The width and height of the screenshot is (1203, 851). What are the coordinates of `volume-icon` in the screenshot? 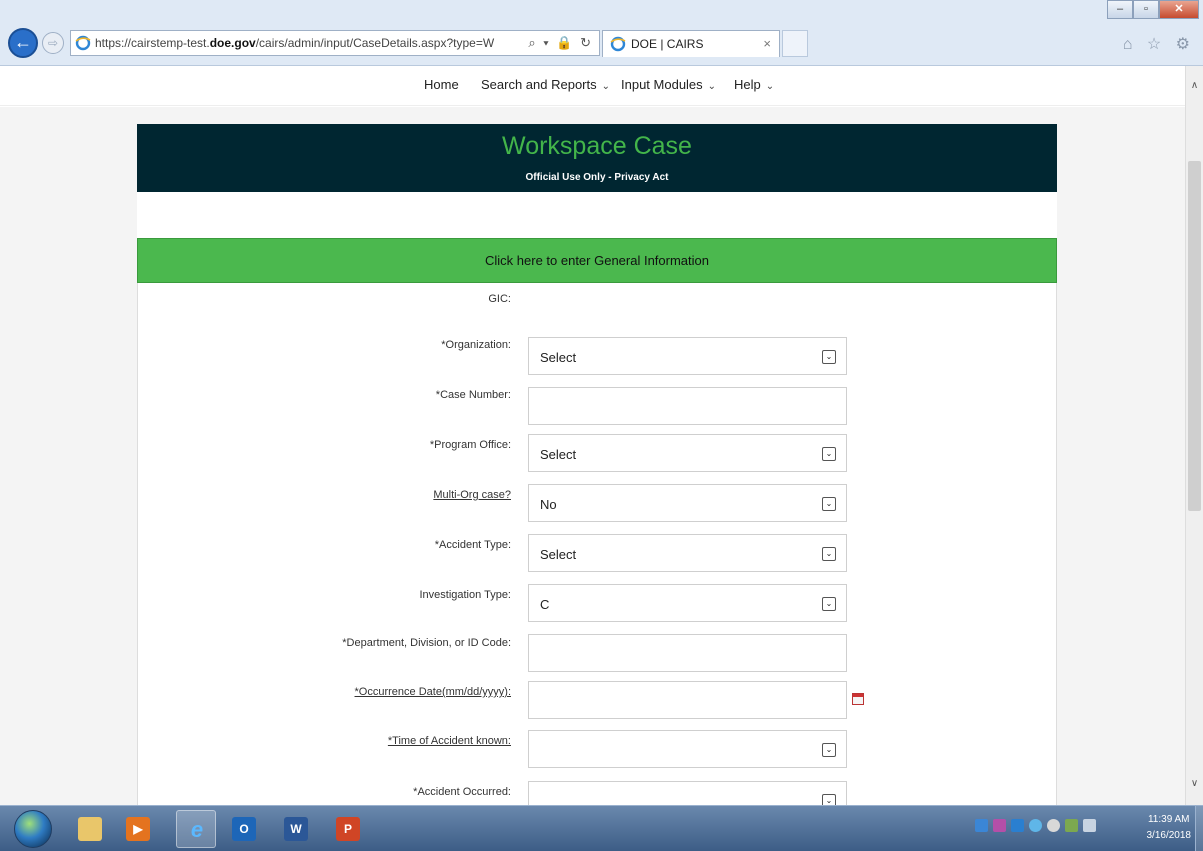 It's located at (1089, 825).